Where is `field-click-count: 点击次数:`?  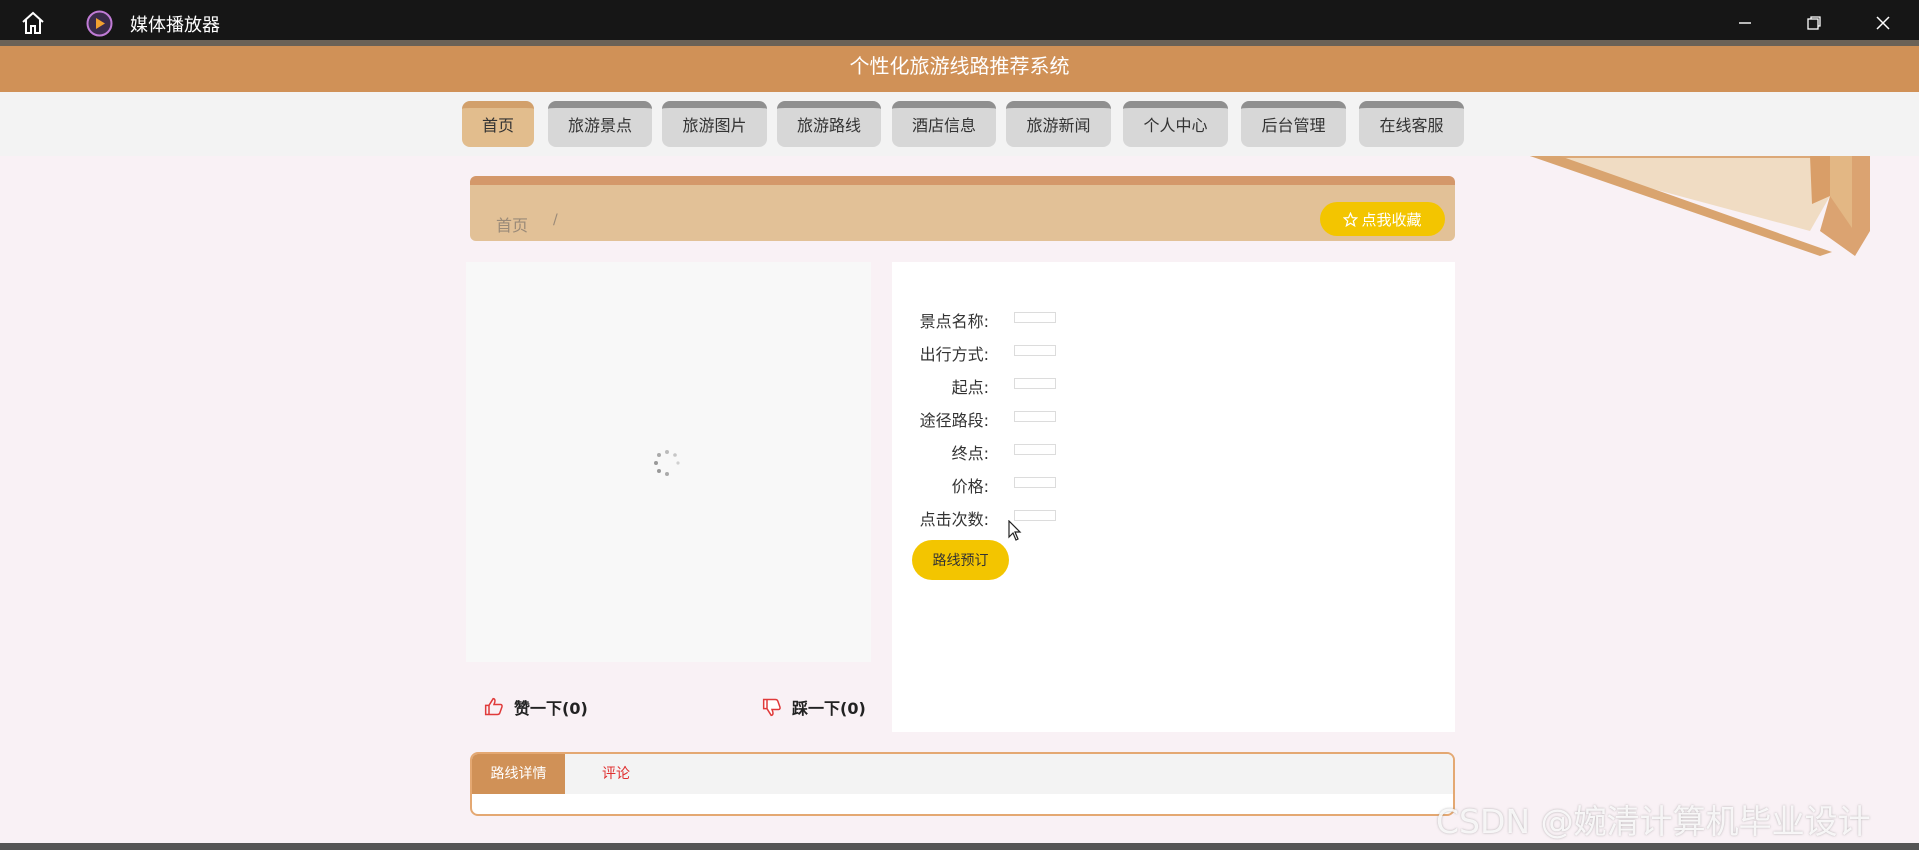
field-click-count: 点击次数: is located at coordinates (1173, 517).